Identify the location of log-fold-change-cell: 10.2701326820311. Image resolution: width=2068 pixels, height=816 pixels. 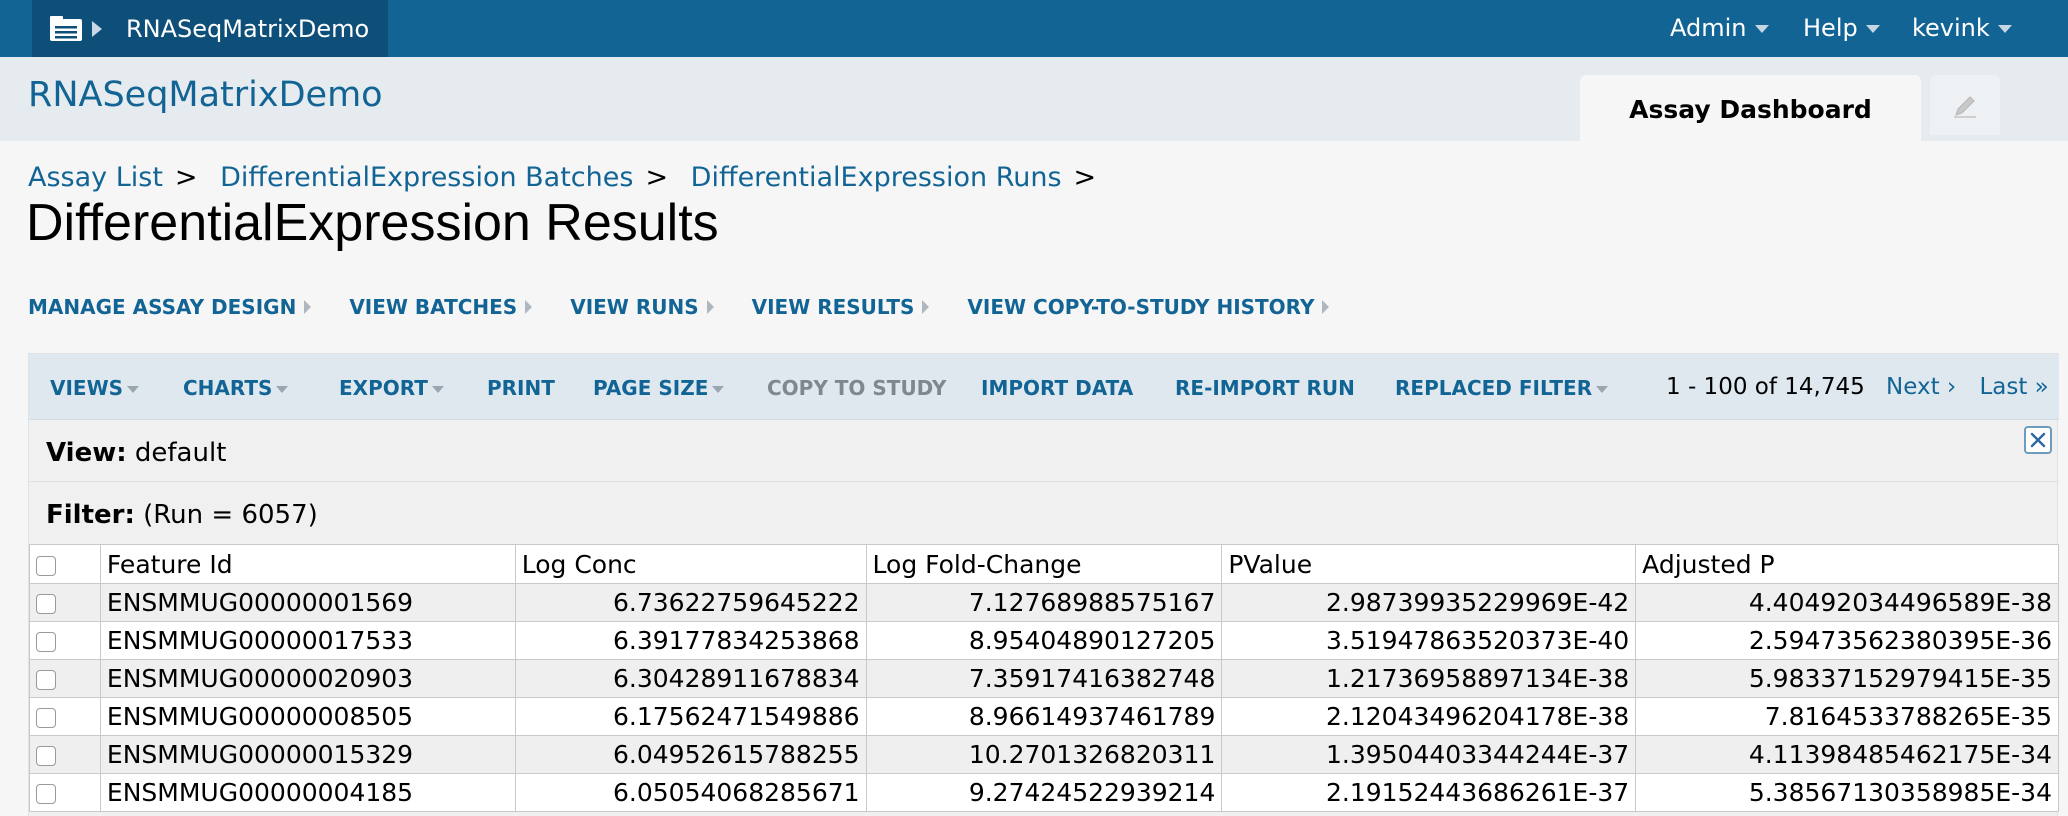
(1044, 754).